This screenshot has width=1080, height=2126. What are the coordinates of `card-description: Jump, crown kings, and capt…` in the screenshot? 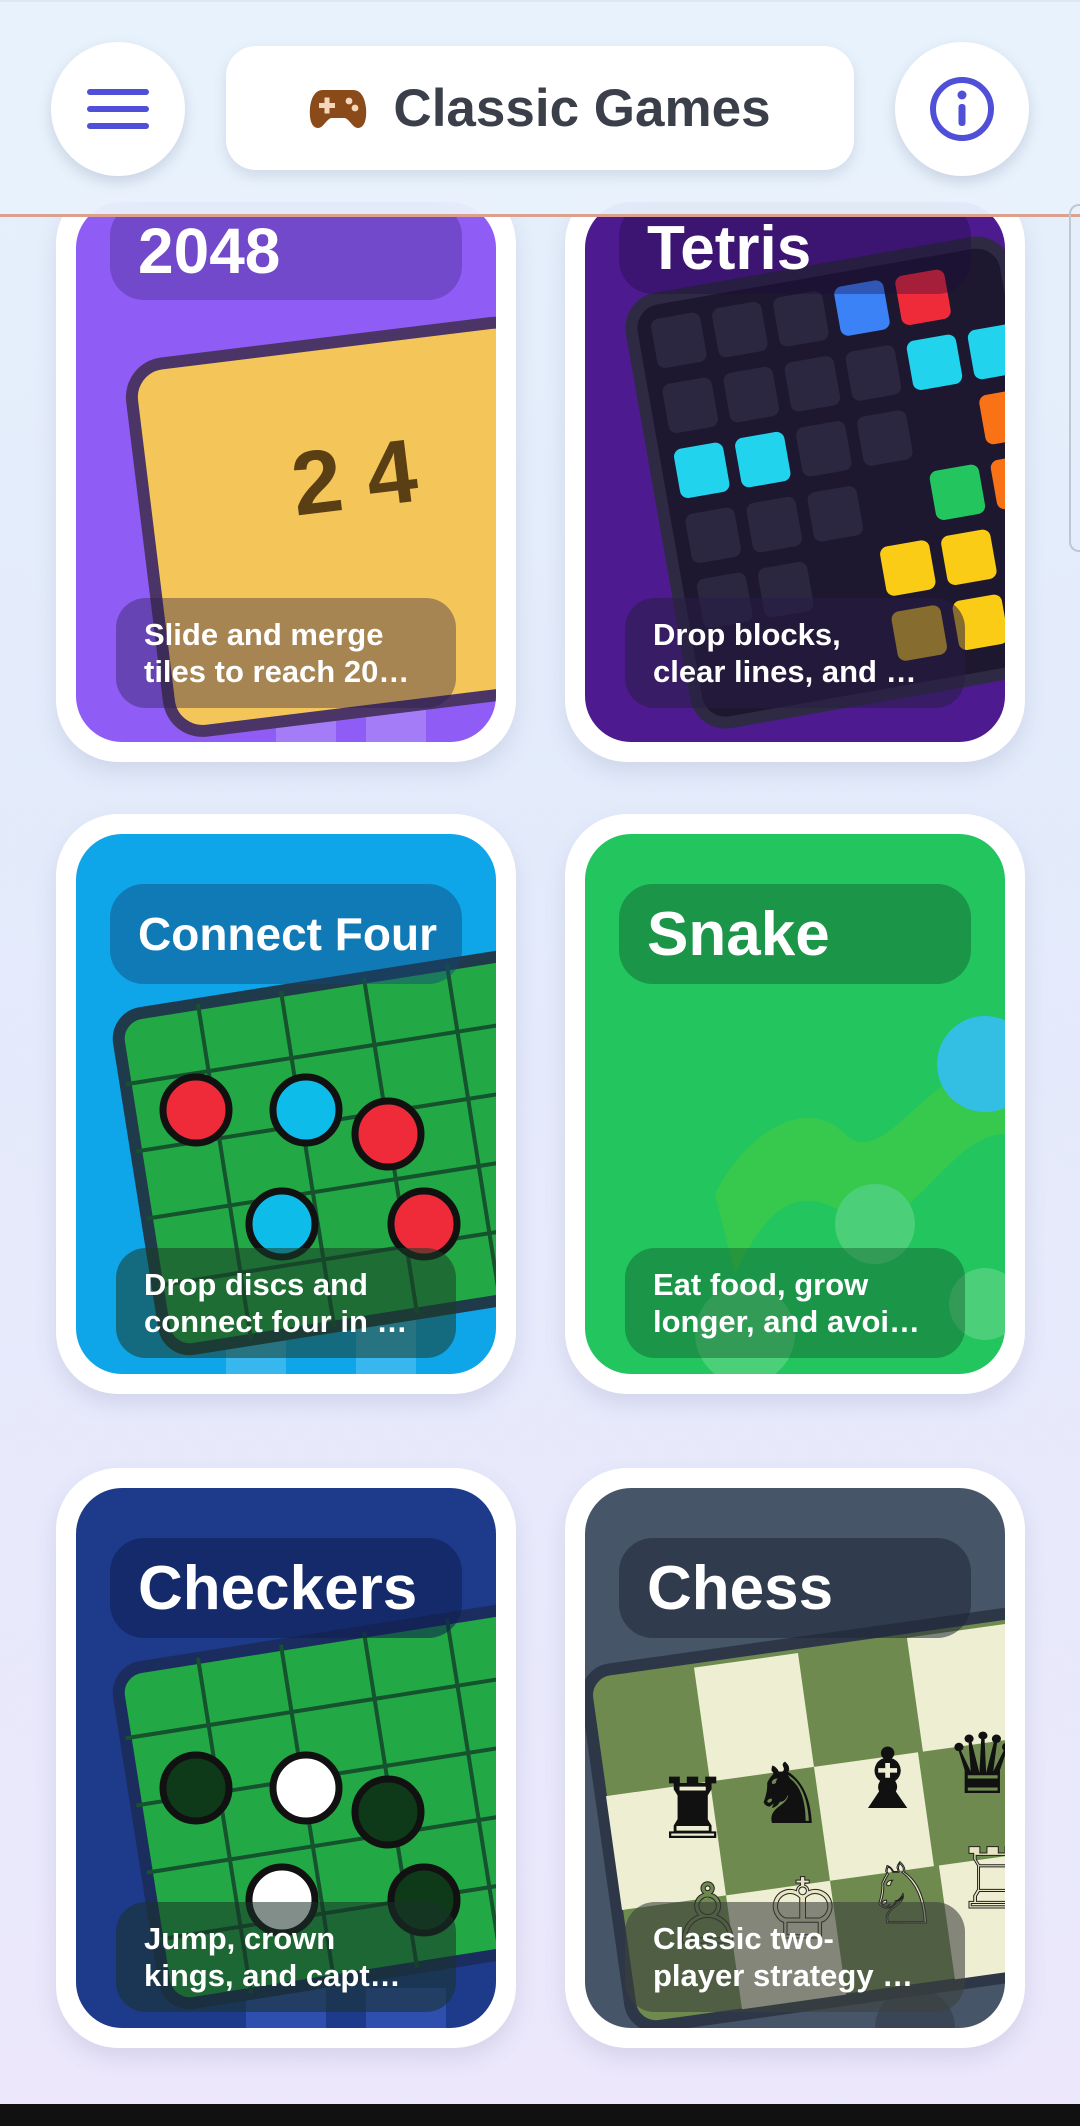 It's located at (286, 1957).